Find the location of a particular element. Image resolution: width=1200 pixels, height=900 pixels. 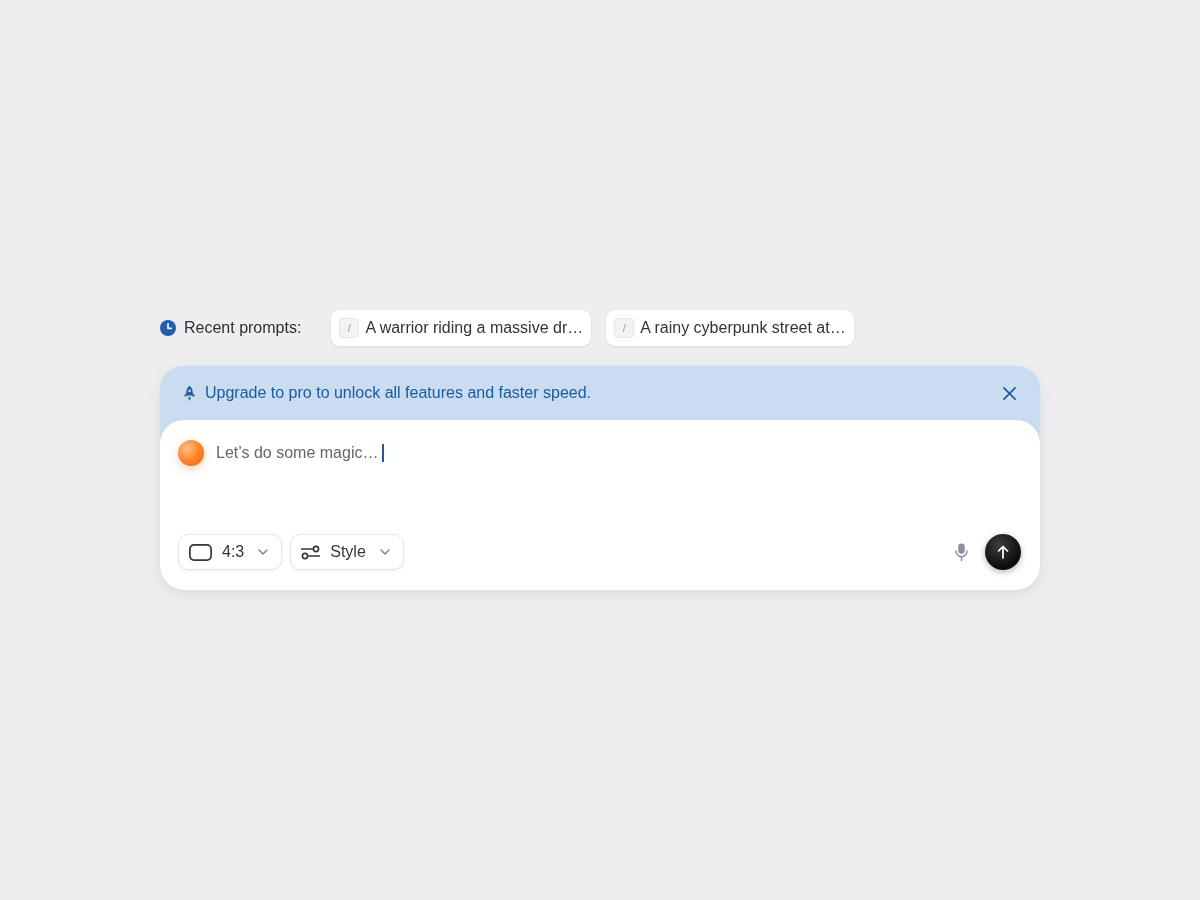

clock-icon is located at coordinates (168, 328).